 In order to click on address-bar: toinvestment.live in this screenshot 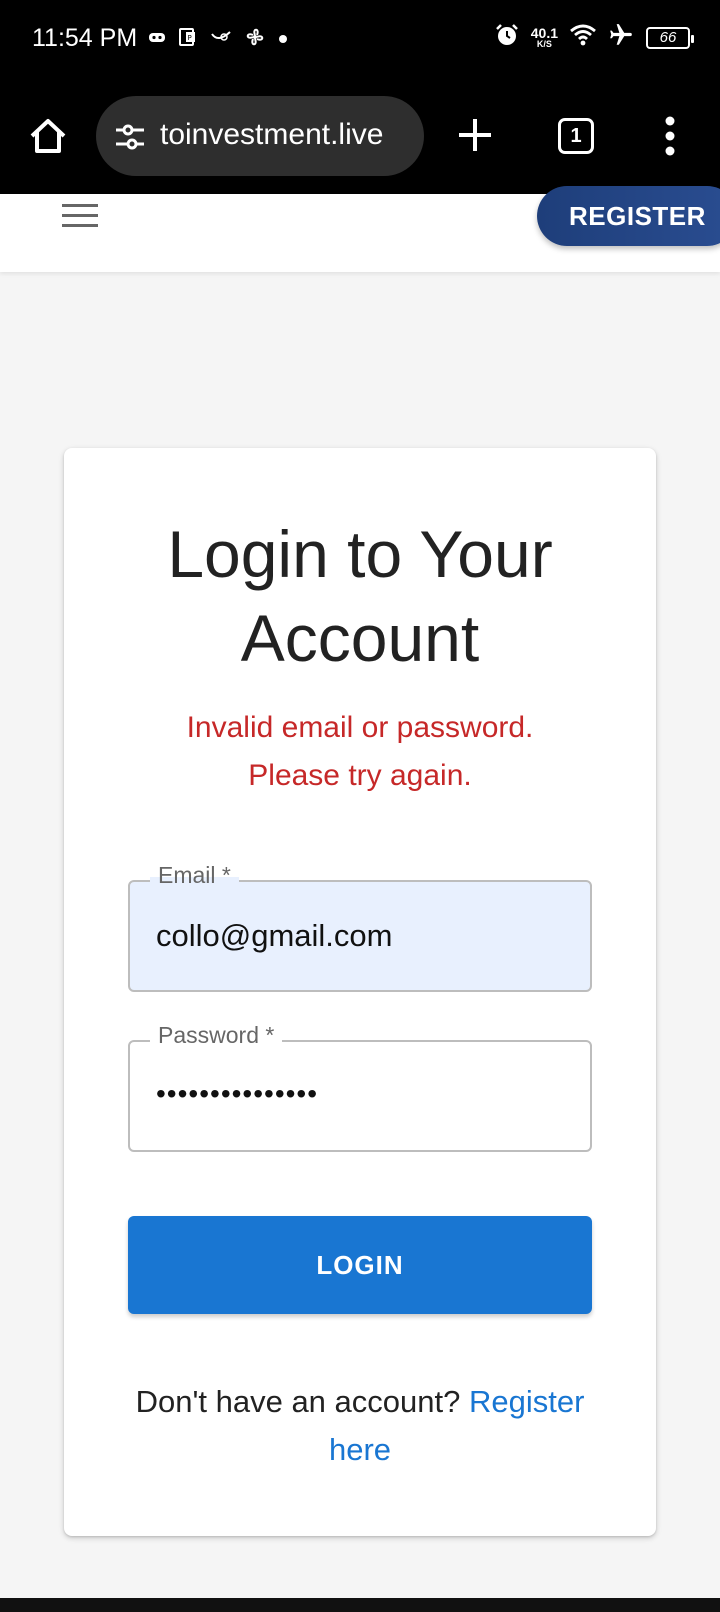, I will do `click(260, 136)`.